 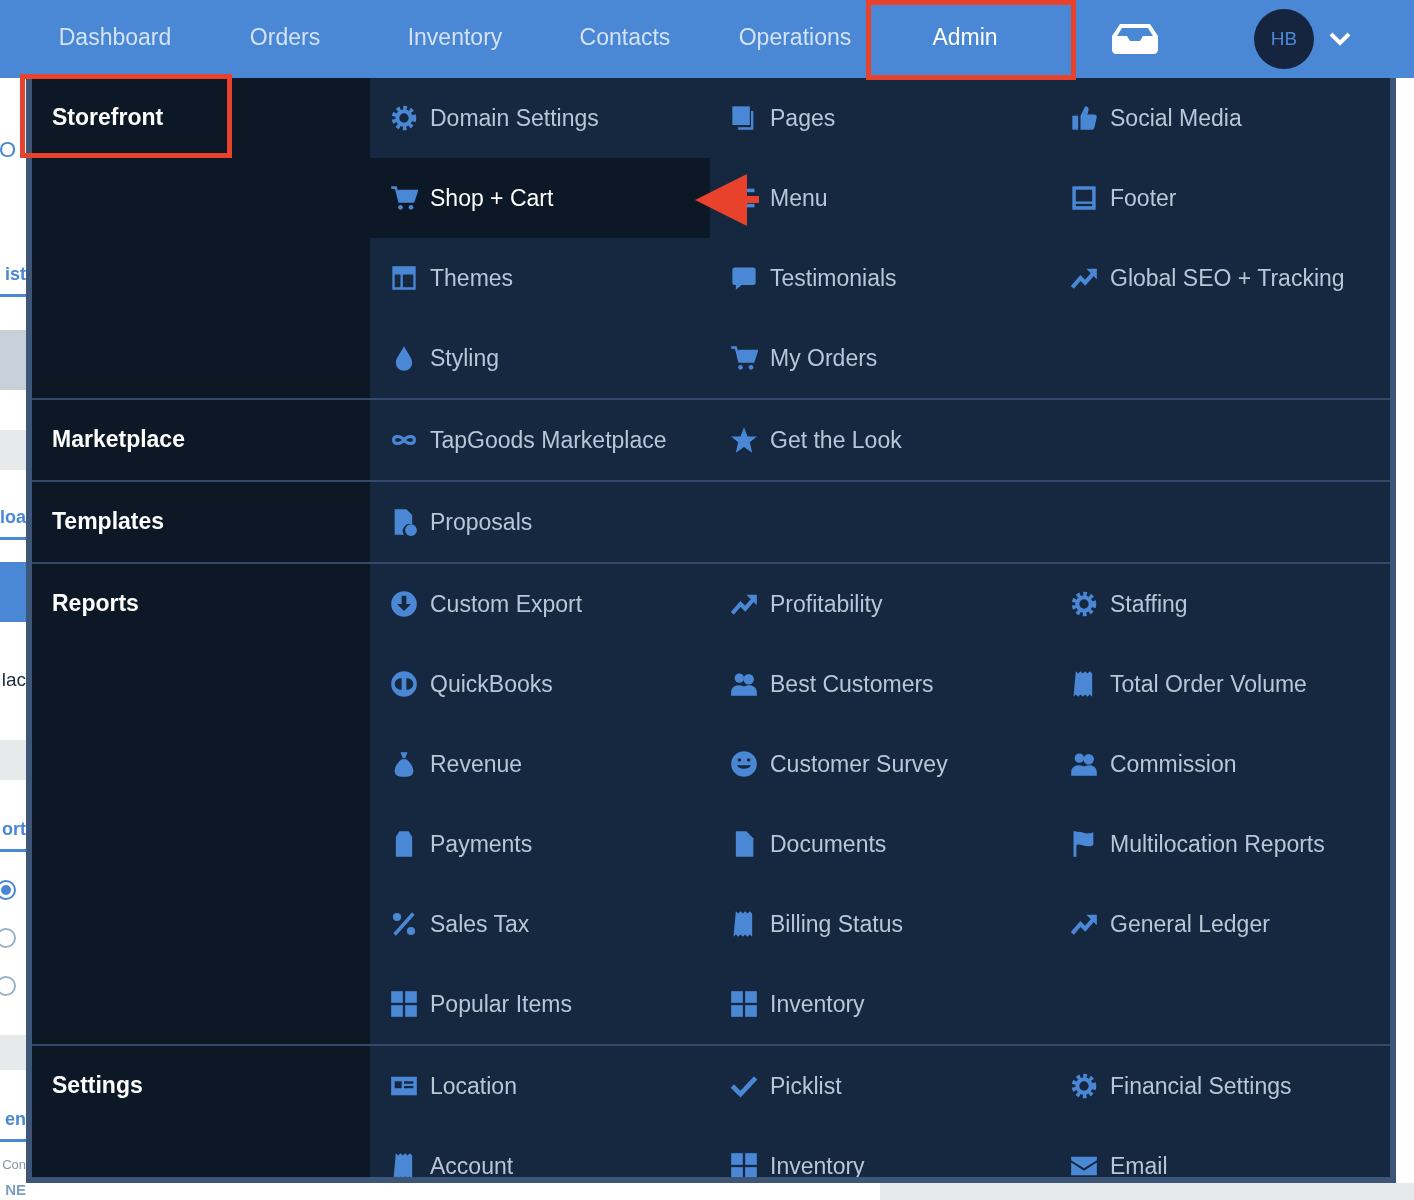 I want to click on menu-link: Footer, so click(x=1220, y=198).